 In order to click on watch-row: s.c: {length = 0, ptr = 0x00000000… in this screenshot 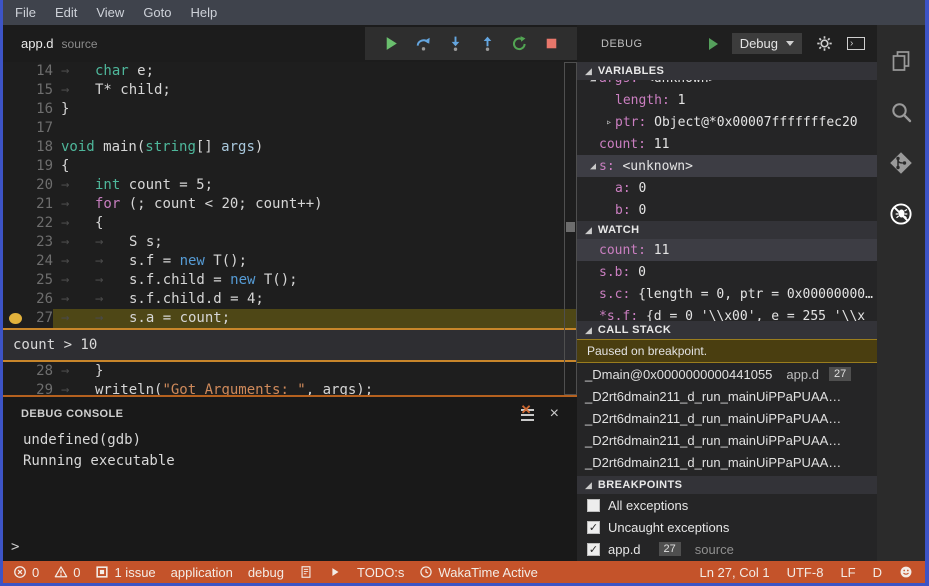, I will do `click(727, 294)`.